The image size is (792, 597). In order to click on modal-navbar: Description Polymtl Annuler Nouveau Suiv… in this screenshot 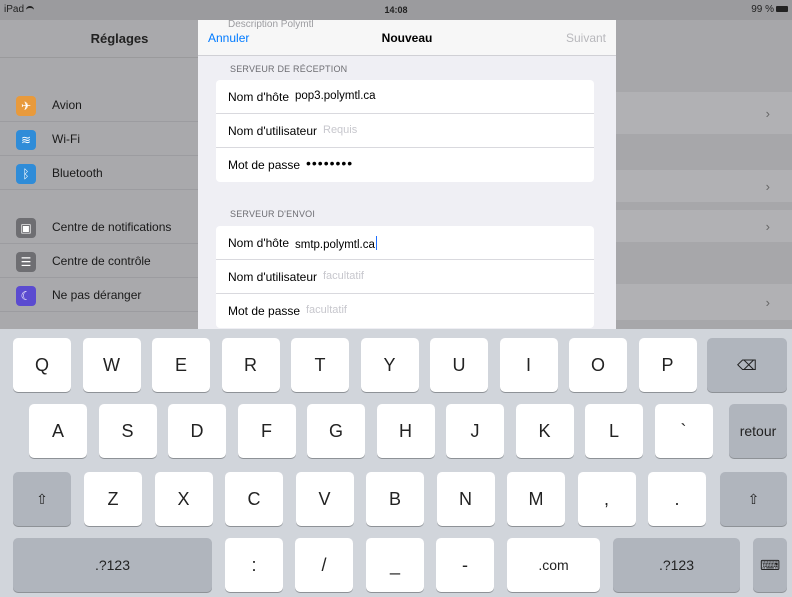, I will do `click(407, 38)`.